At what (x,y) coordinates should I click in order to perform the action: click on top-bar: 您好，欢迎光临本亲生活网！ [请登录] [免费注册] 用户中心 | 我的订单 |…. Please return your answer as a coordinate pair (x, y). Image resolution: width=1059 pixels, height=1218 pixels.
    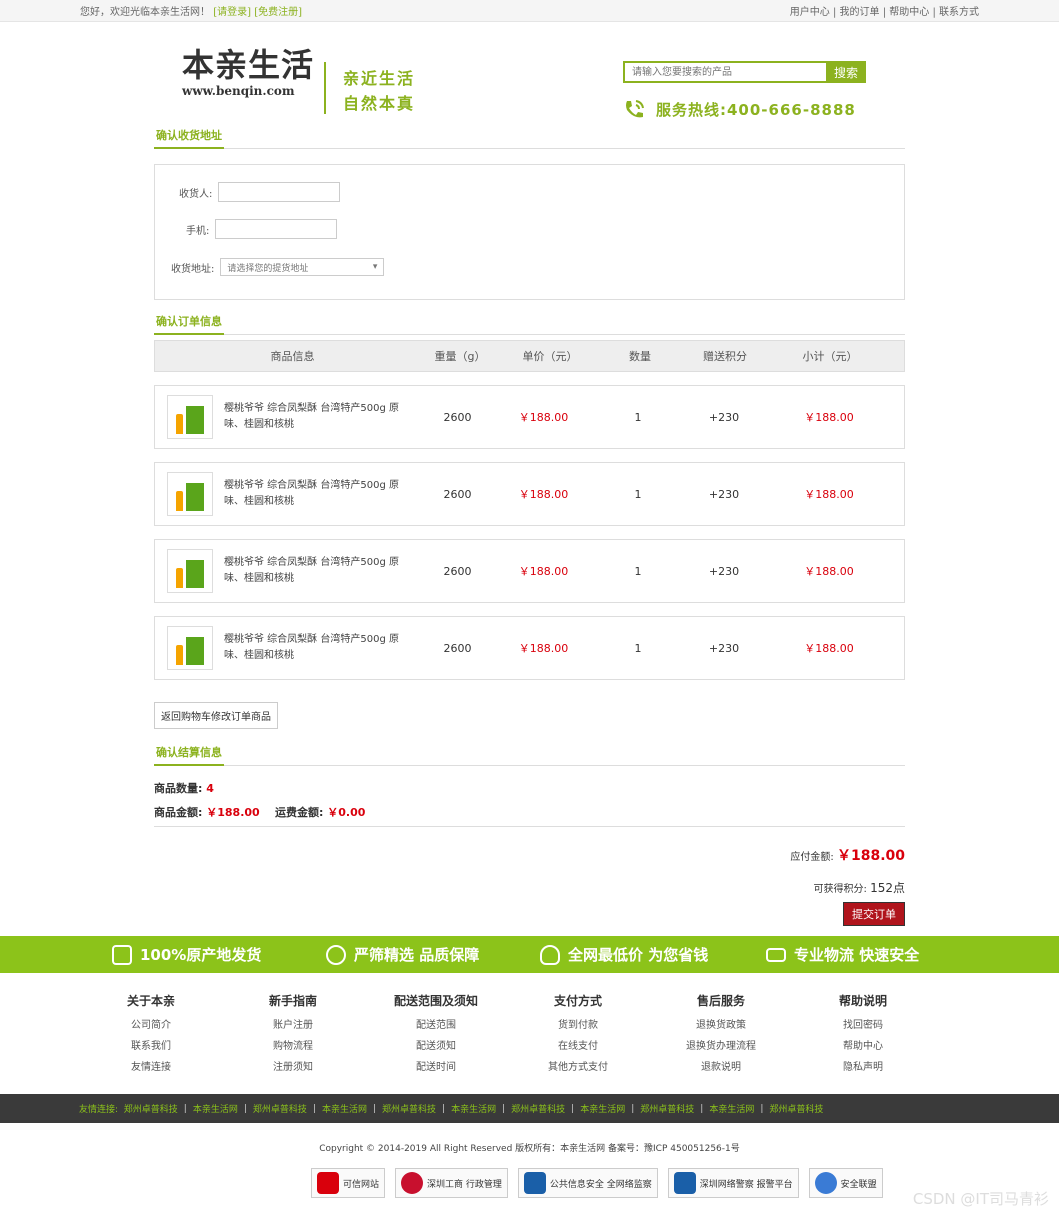
    Looking at the image, I should click on (529, 11).